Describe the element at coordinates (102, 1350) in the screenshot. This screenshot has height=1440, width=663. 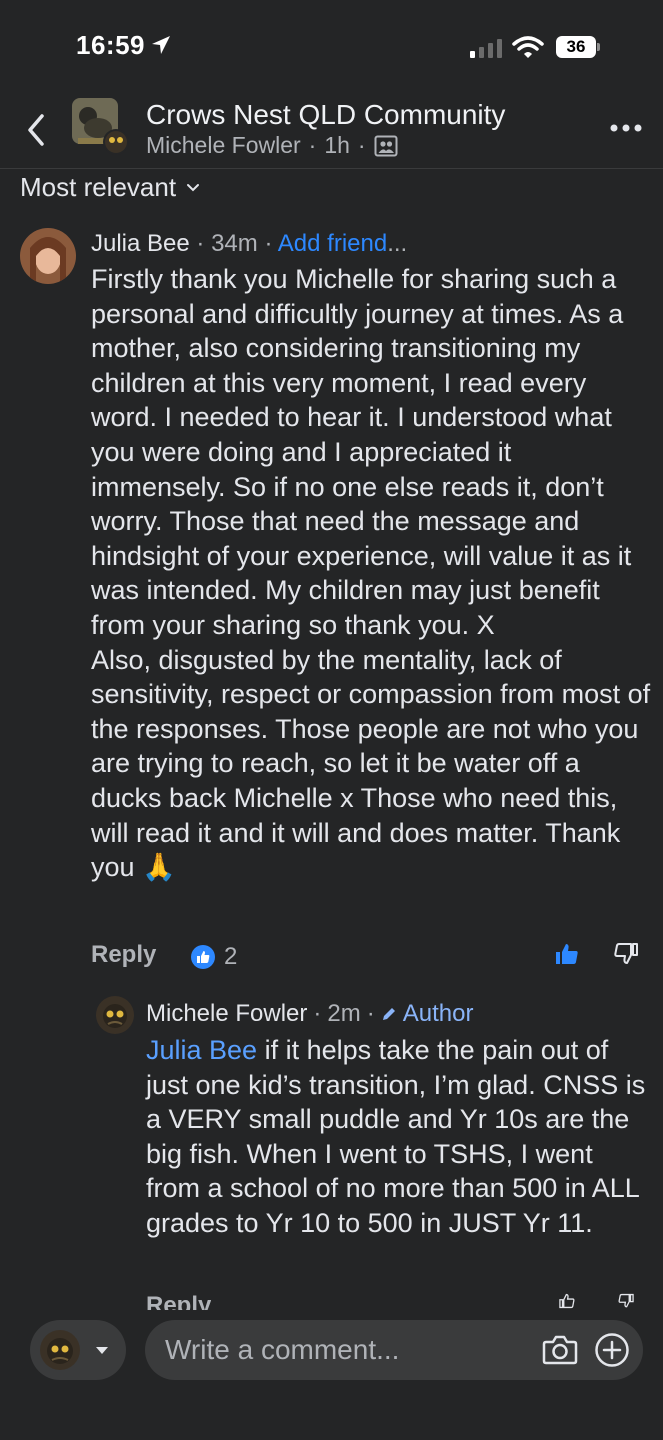
I see `caret-down-icon` at that location.